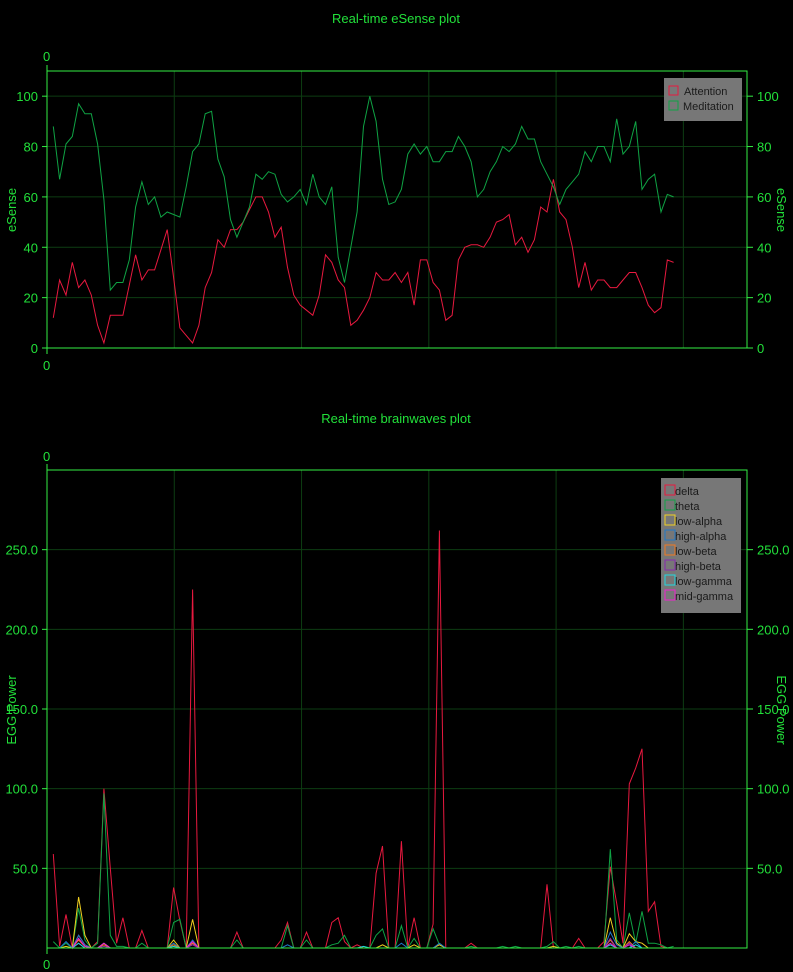  I want to click on y-tick-label-left: 200.0, so click(21, 629).